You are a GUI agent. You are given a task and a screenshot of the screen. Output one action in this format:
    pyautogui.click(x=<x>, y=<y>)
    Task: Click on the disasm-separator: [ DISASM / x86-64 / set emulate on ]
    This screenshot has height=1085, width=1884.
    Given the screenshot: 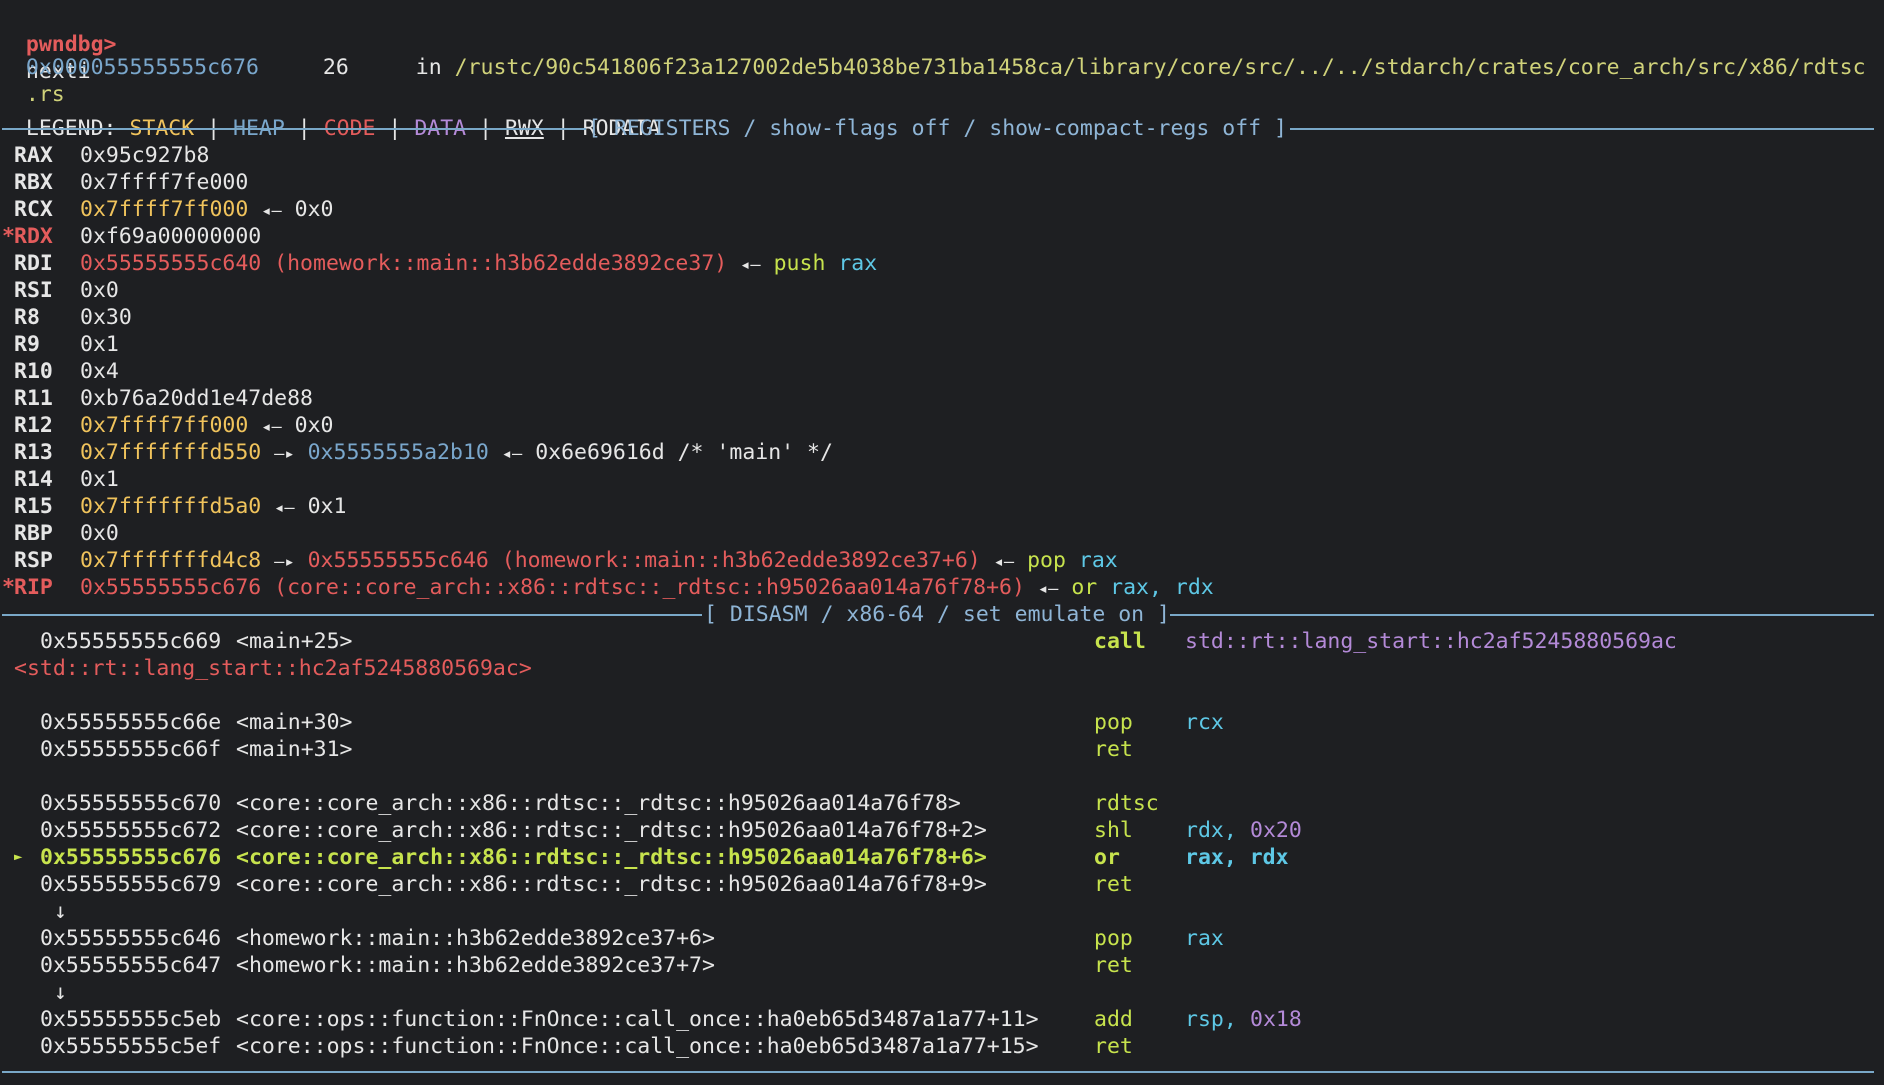 What is the action you would take?
    pyautogui.click(x=938, y=614)
    